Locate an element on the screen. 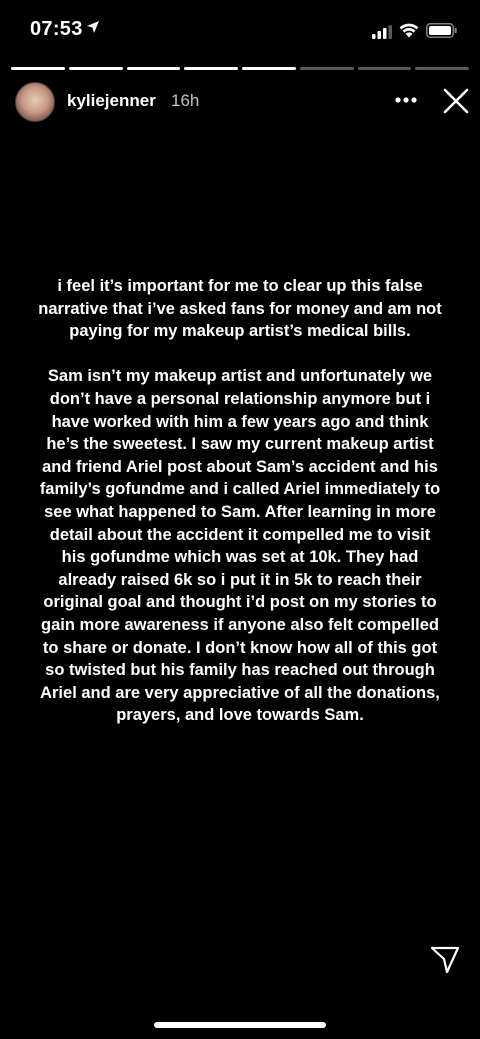  close-icon is located at coordinates (456, 101).